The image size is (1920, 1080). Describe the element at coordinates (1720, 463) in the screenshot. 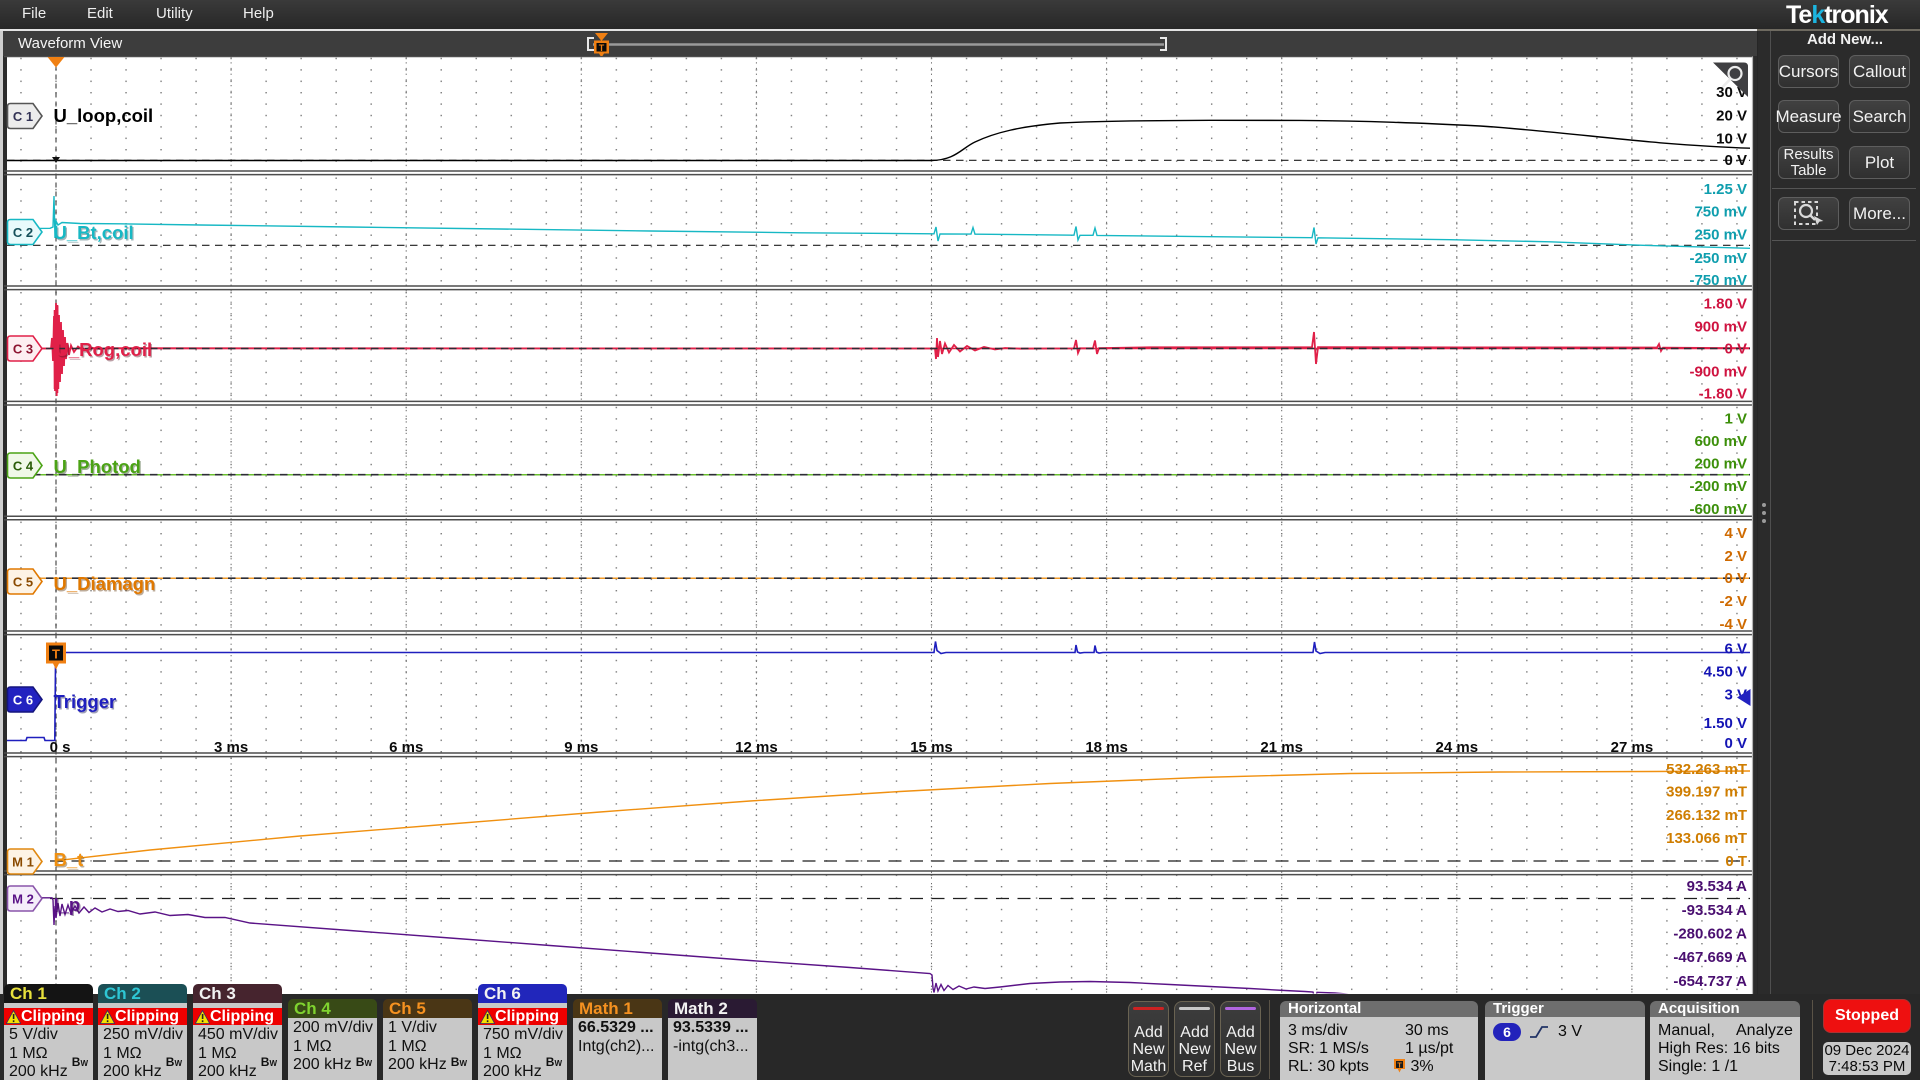

I see `svg-text: 200 mV` at that location.